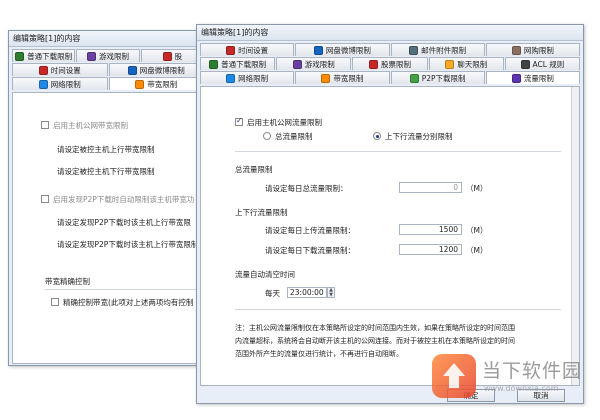 The height and width of the screenshot is (420, 600). What do you see at coordinates (430, 229) in the screenshot?
I see `daily-upload-input: 1500` at bounding box center [430, 229].